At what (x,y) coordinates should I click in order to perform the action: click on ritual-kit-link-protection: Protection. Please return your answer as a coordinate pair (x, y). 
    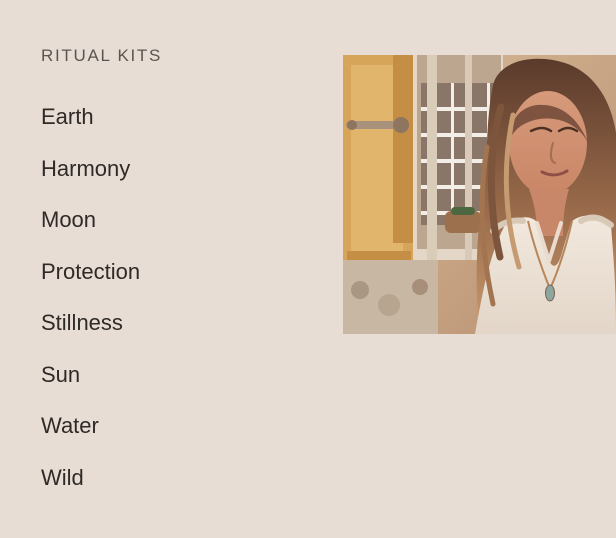
    Looking at the image, I should click on (90, 271).